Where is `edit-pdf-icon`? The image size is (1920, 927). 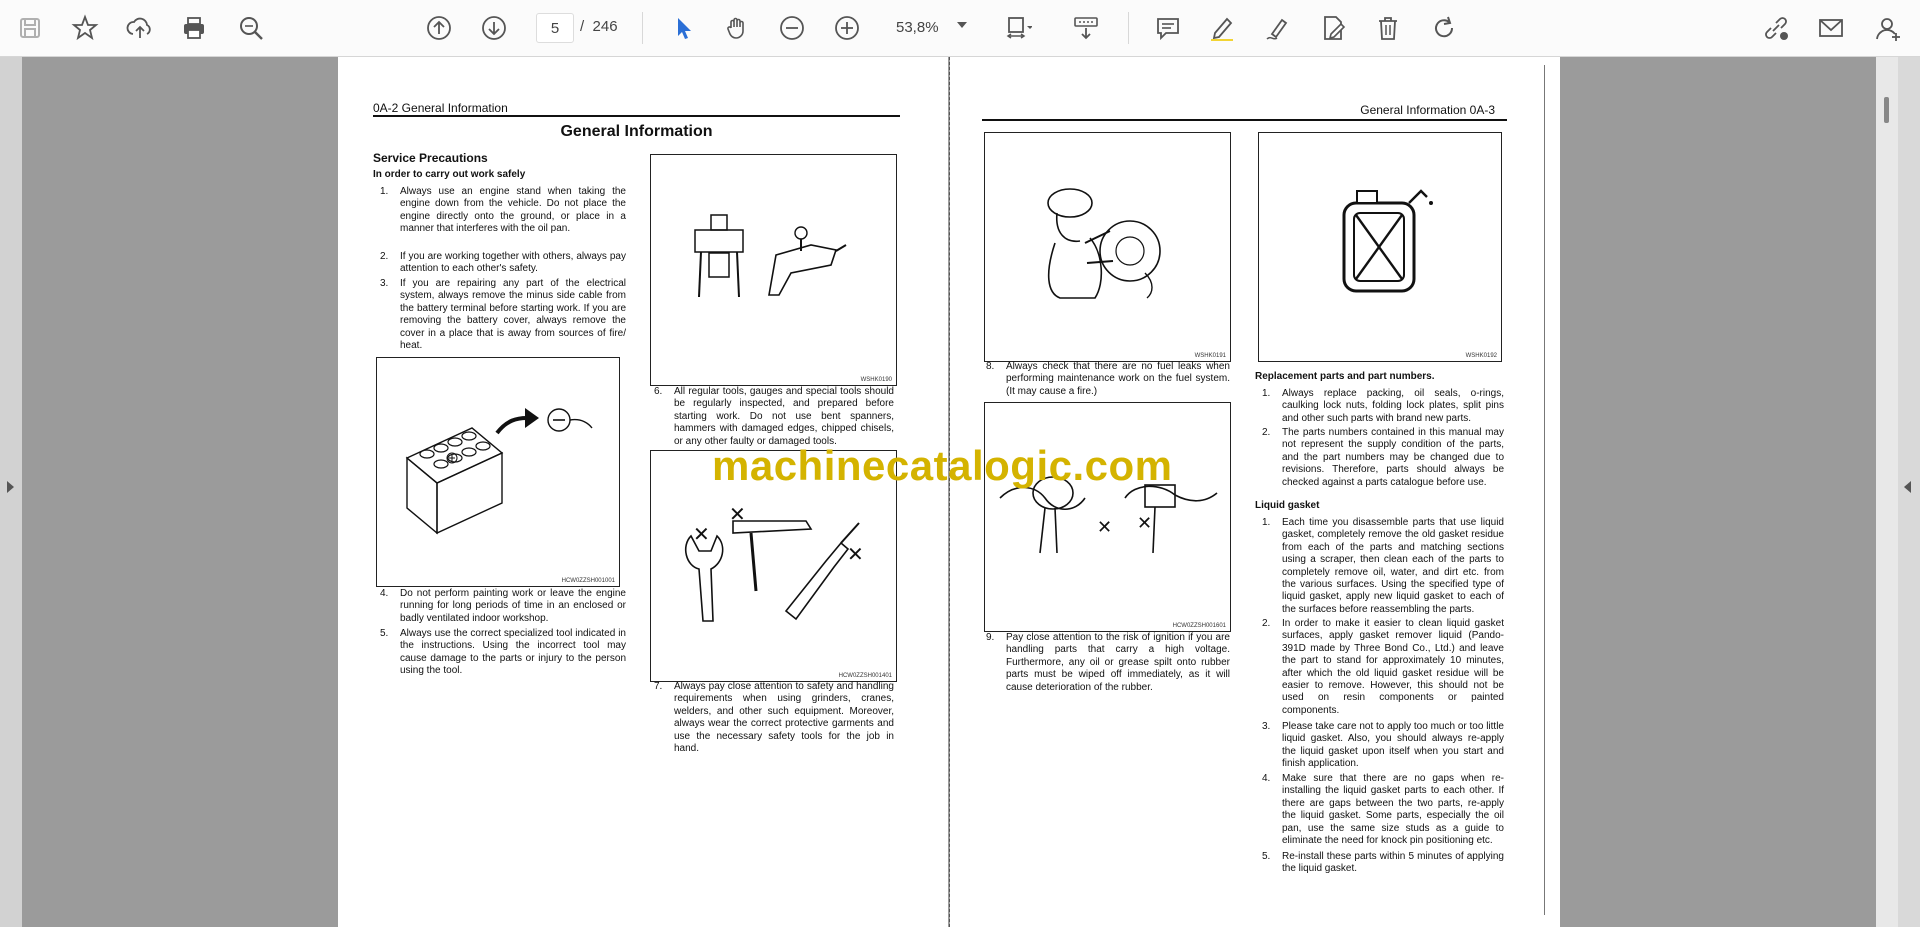
edit-pdf-icon is located at coordinates (1333, 28).